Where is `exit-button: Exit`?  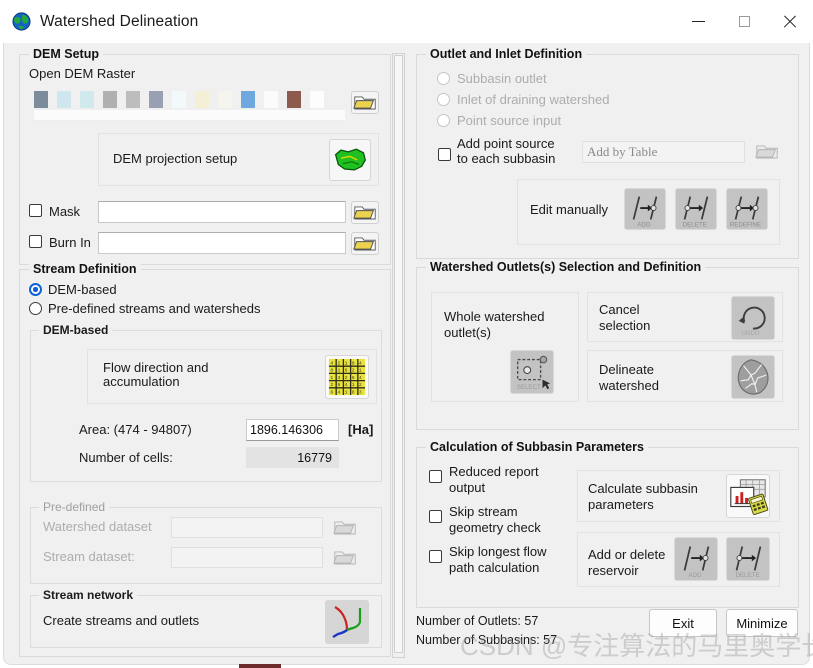
exit-button: Exit is located at coordinates (683, 623).